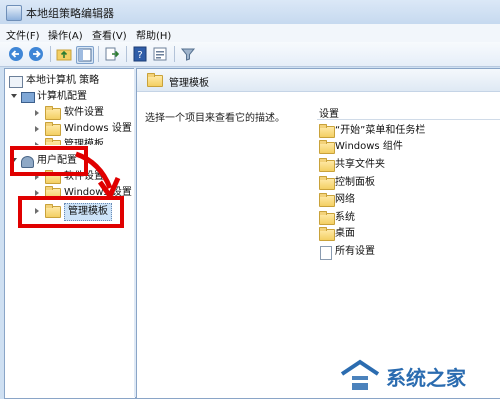  What do you see at coordinates (329, 114) in the screenshot?
I see `column-header-label: 设置` at bounding box center [329, 114].